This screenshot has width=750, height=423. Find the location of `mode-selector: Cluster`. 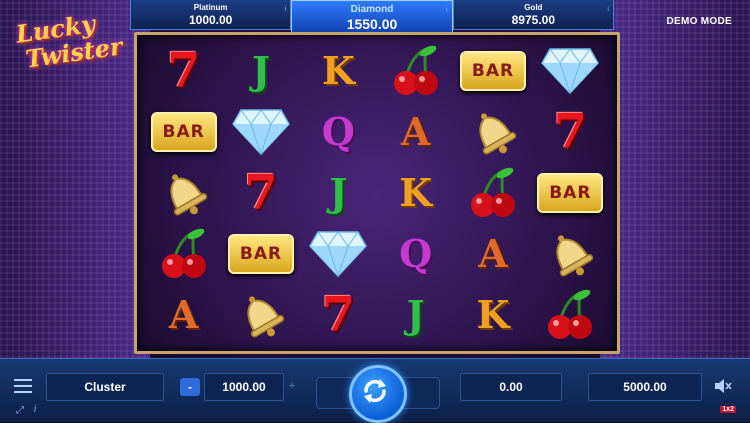

mode-selector: Cluster is located at coordinates (105, 387).